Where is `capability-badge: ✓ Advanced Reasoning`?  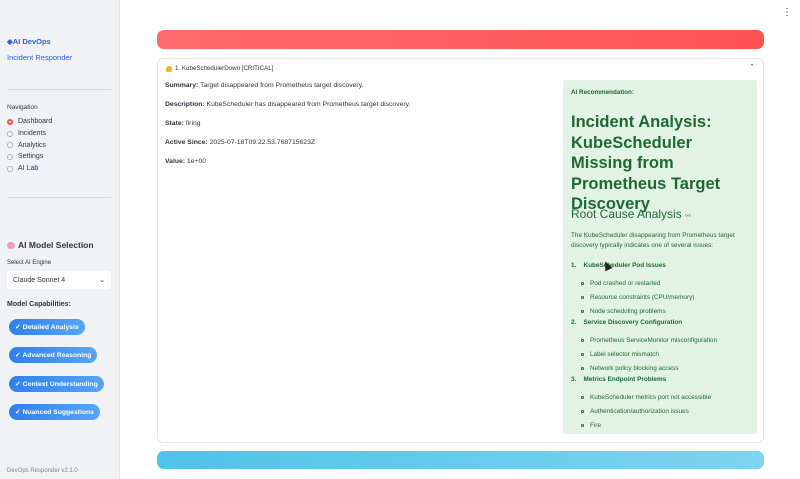
capability-badge: ✓ Advanced Reasoning is located at coordinates (53, 355).